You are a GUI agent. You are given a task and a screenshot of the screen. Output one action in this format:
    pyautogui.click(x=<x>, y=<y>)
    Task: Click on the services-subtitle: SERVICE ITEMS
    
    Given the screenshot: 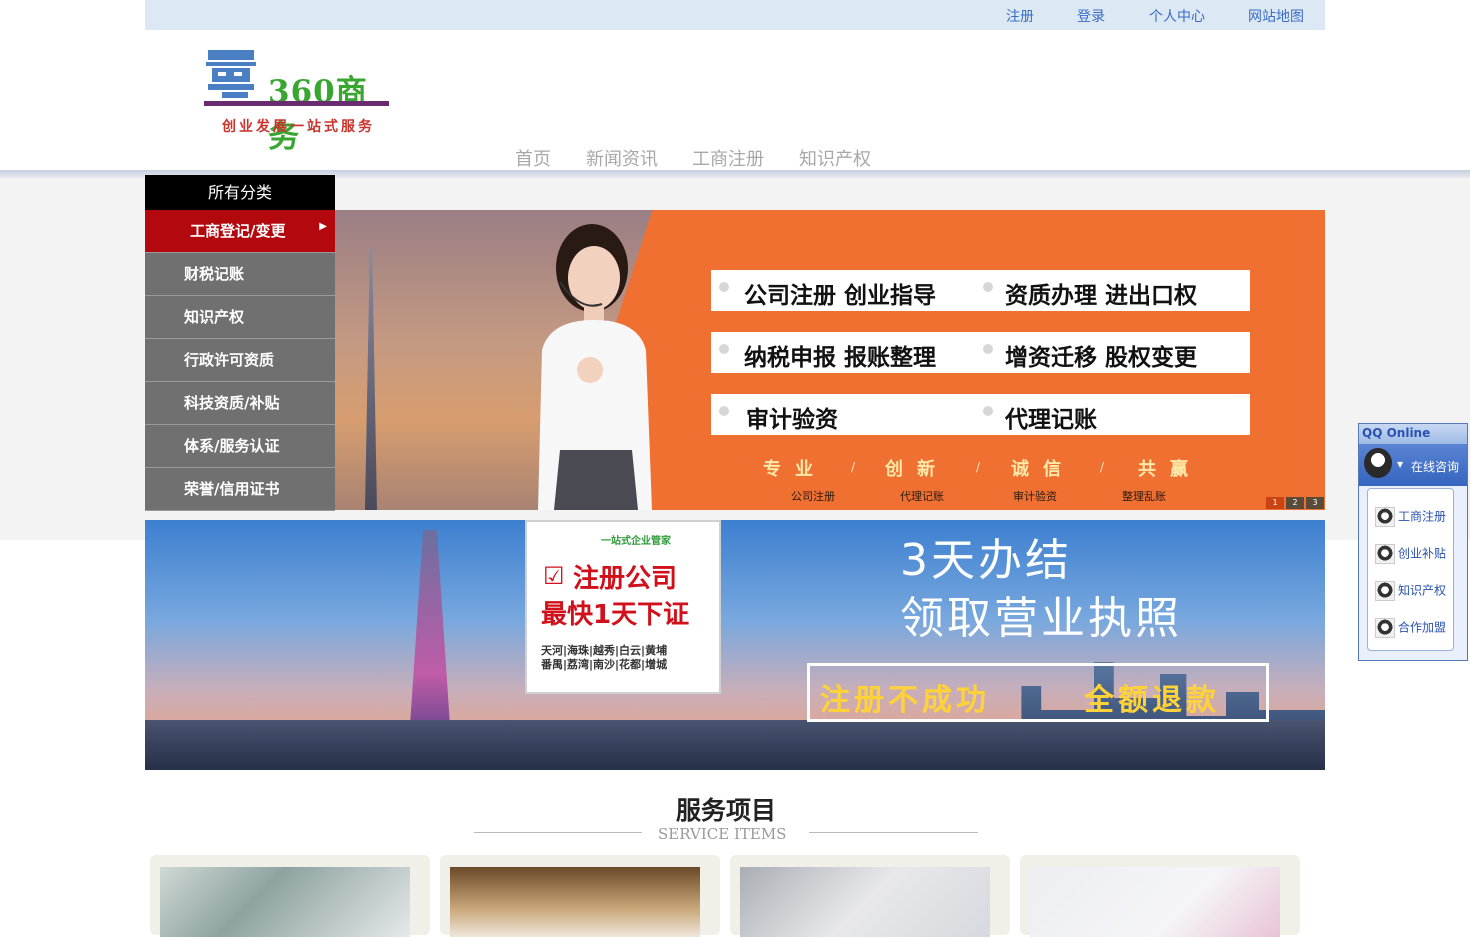 What is the action you would take?
    pyautogui.click(x=722, y=834)
    